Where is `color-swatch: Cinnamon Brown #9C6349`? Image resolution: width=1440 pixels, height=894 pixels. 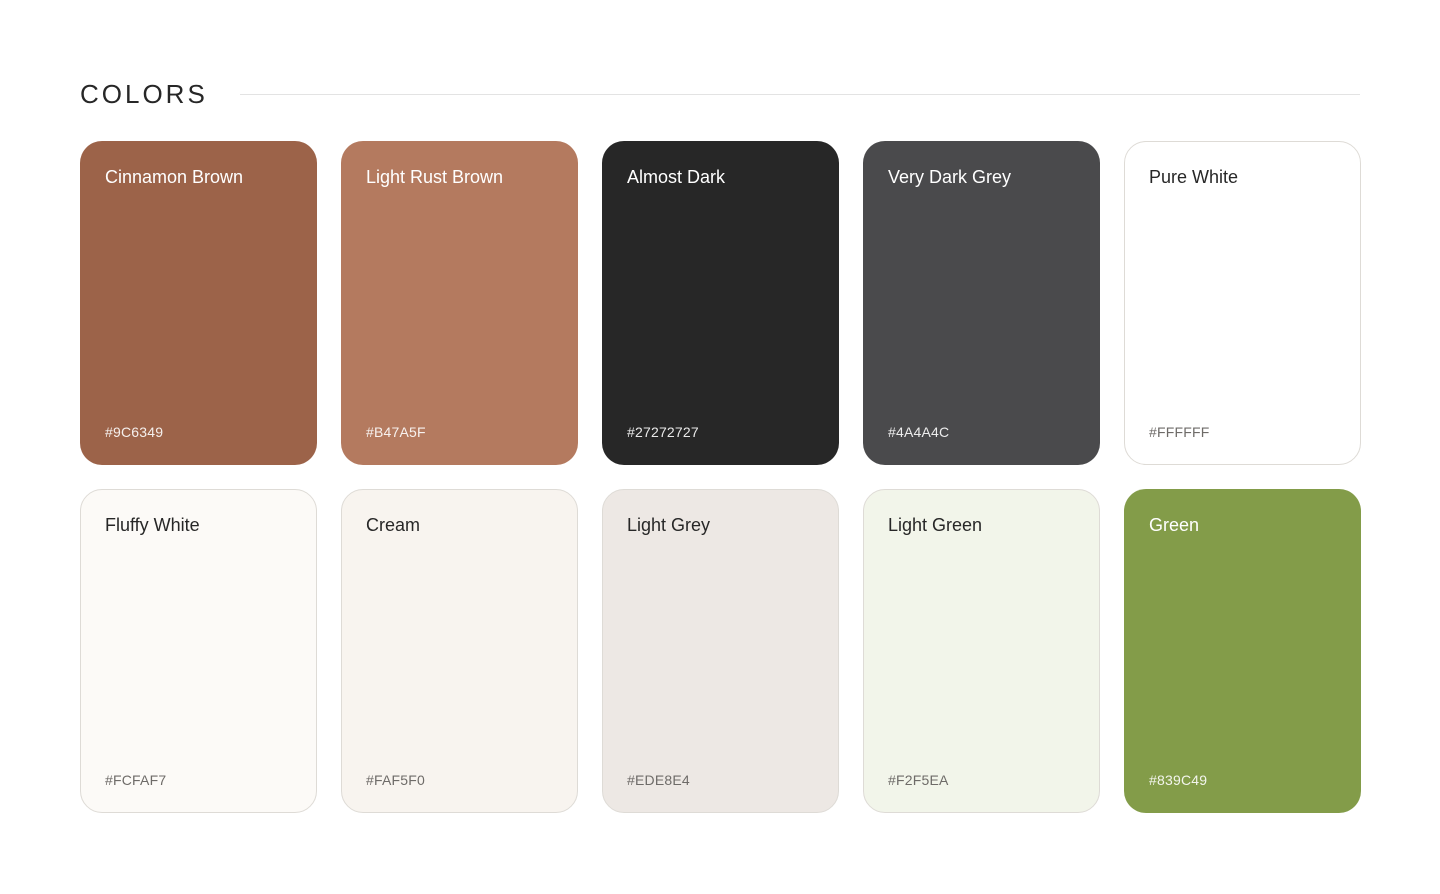
color-swatch: Cinnamon Brown #9C6349 is located at coordinates (198, 303).